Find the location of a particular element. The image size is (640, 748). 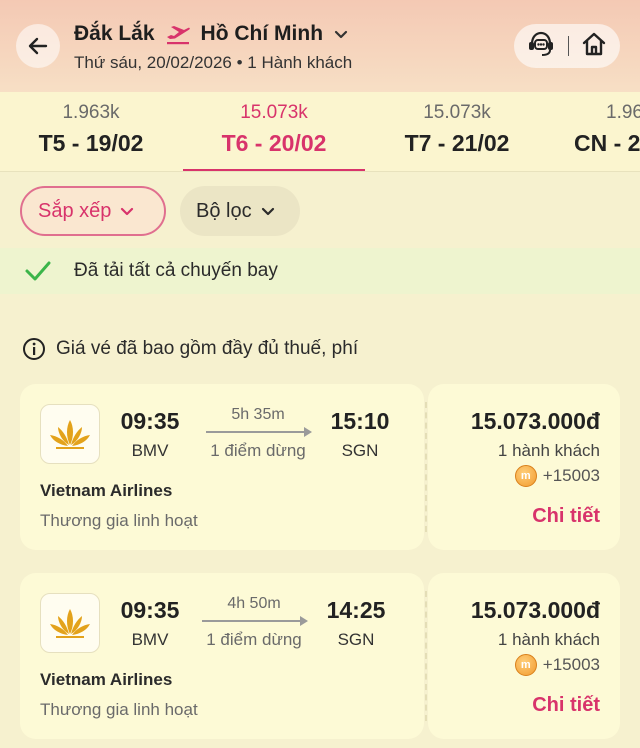

filter-bar: Sắp xếp Bộ lọc is located at coordinates (320, 210).